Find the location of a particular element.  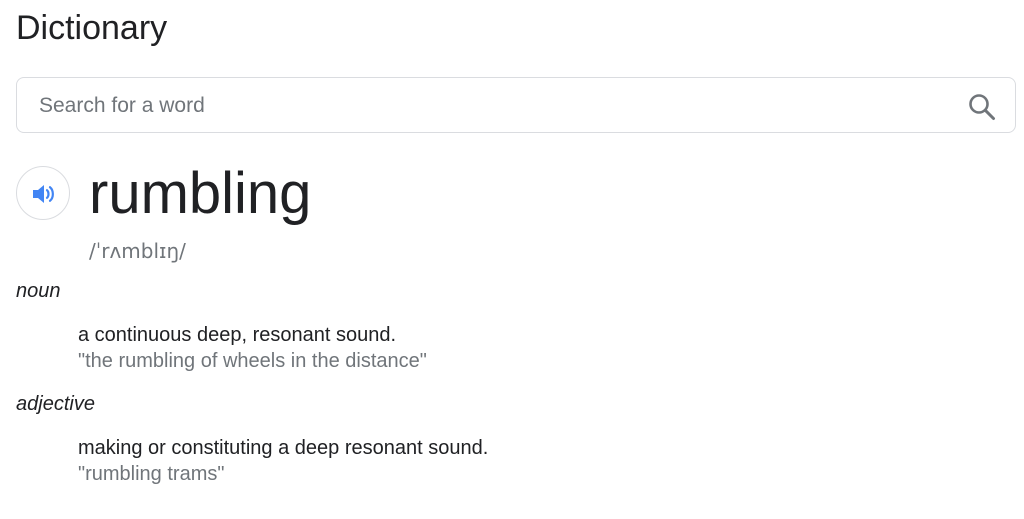

pronunciation: /ˈrʌmblɪŋ/ is located at coordinates (137, 251).